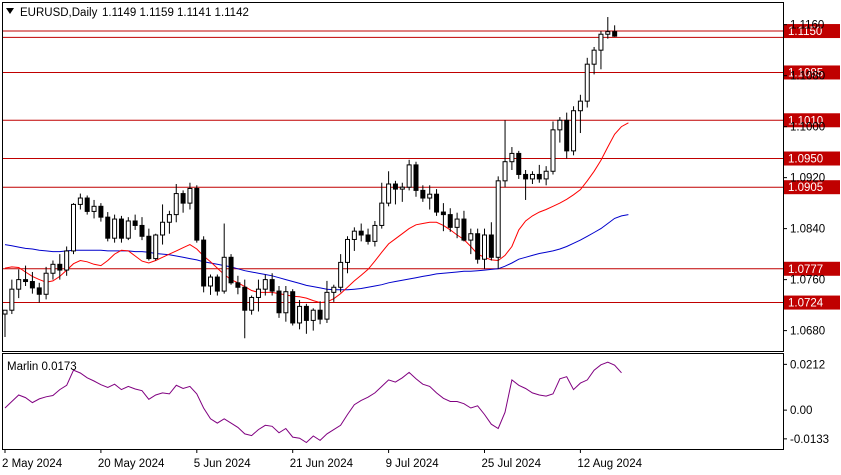  What do you see at coordinates (413, 464) in the screenshot?
I see `time-label: 9 Jul 2024` at bounding box center [413, 464].